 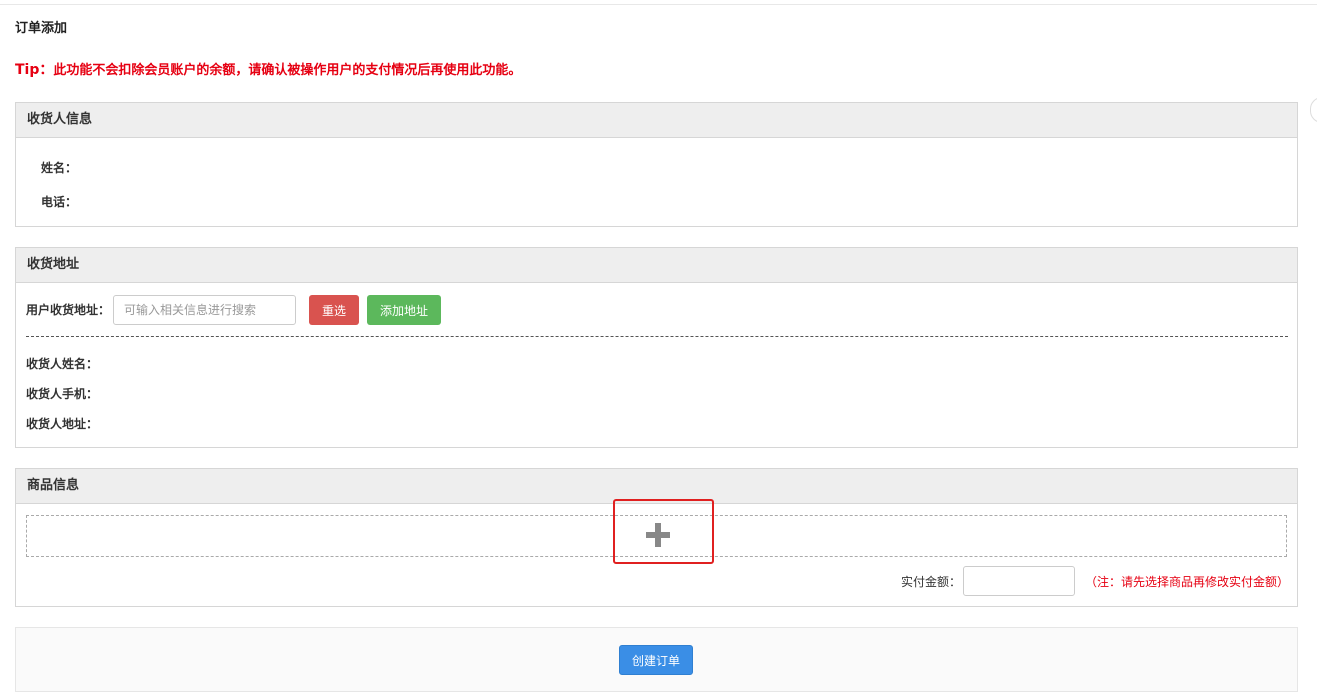 What do you see at coordinates (59, 202) in the screenshot?
I see `receiver-phone-label: 电话：` at bounding box center [59, 202].